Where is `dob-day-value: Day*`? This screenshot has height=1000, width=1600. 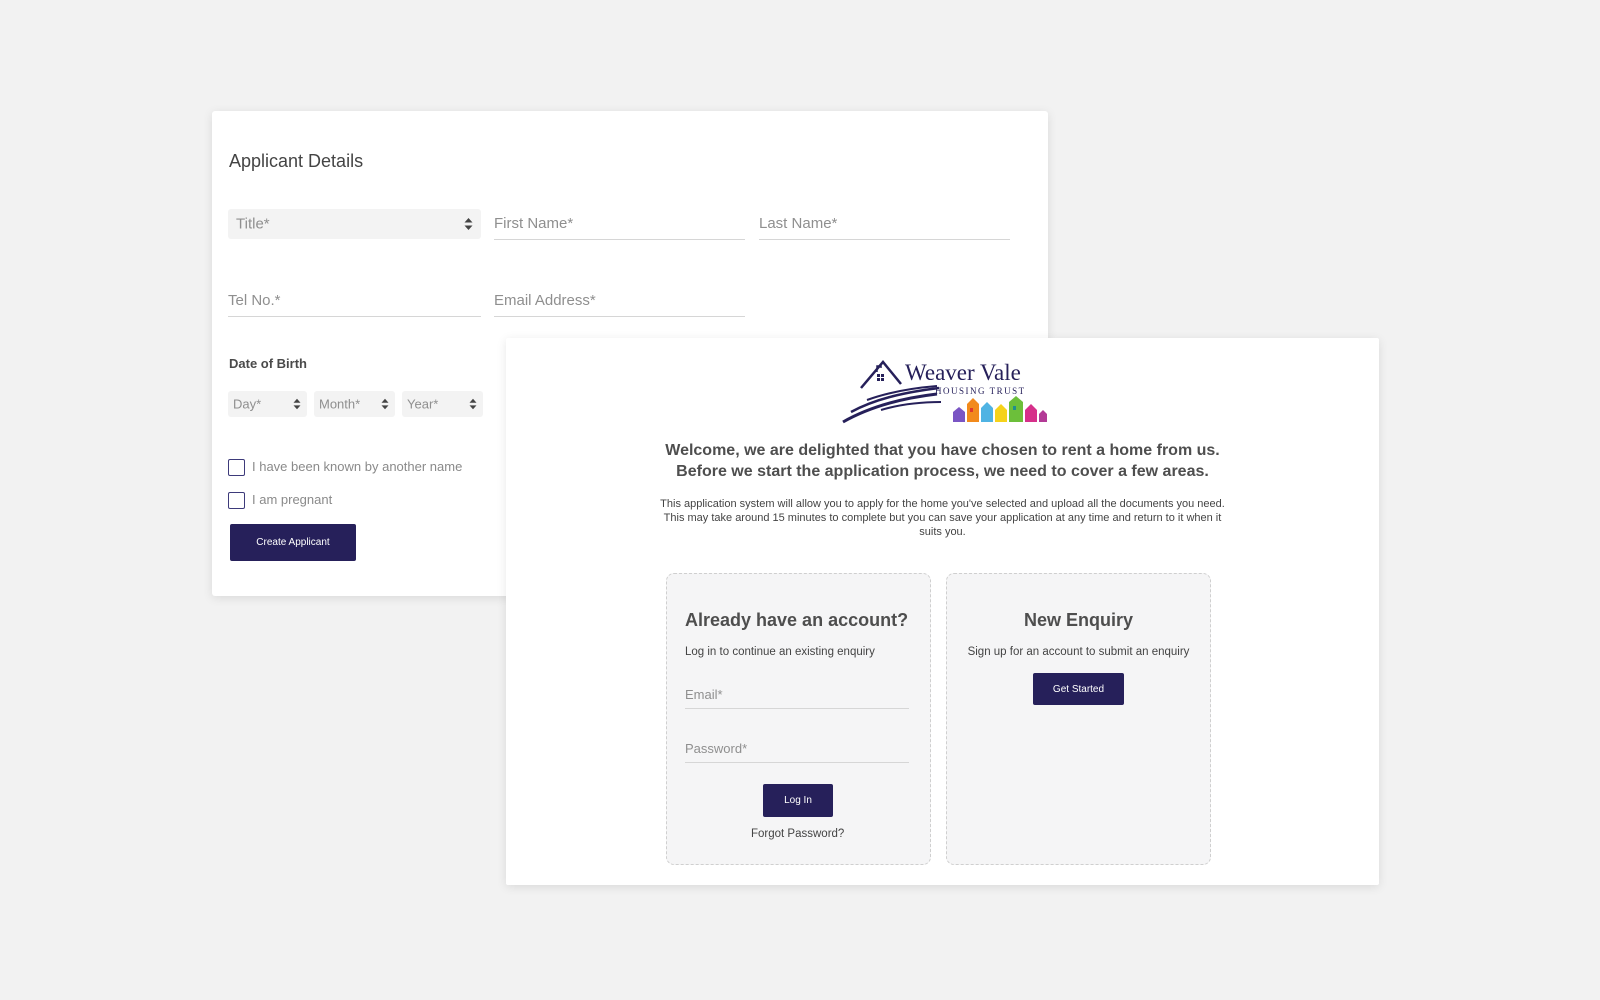 dob-day-value: Day* is located at coordinates (247, 404).